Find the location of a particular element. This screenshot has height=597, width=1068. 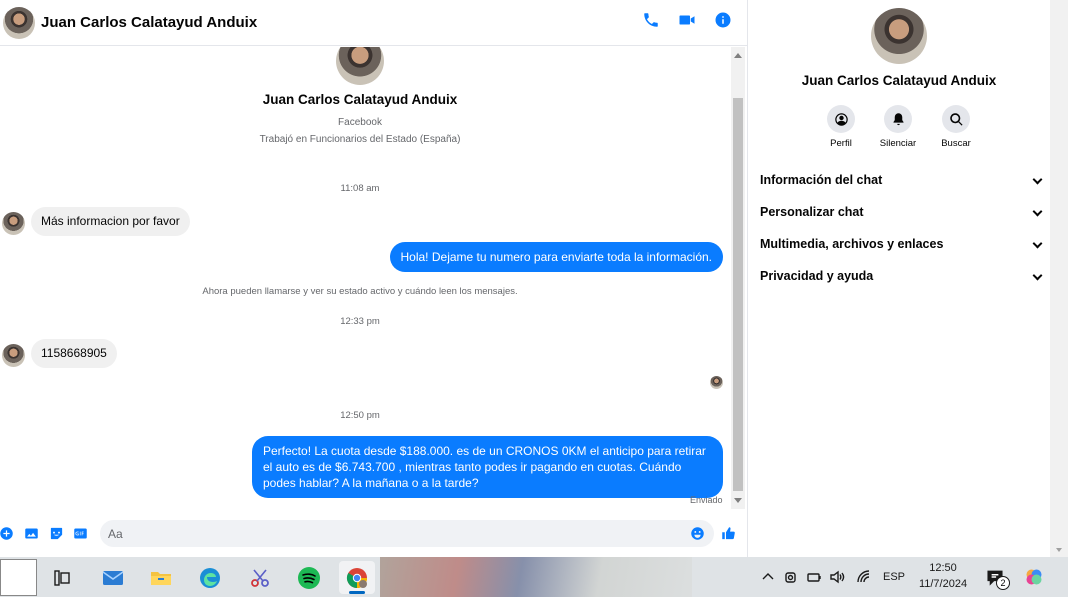

copilot-icon is located at coordinates (1034, 577).